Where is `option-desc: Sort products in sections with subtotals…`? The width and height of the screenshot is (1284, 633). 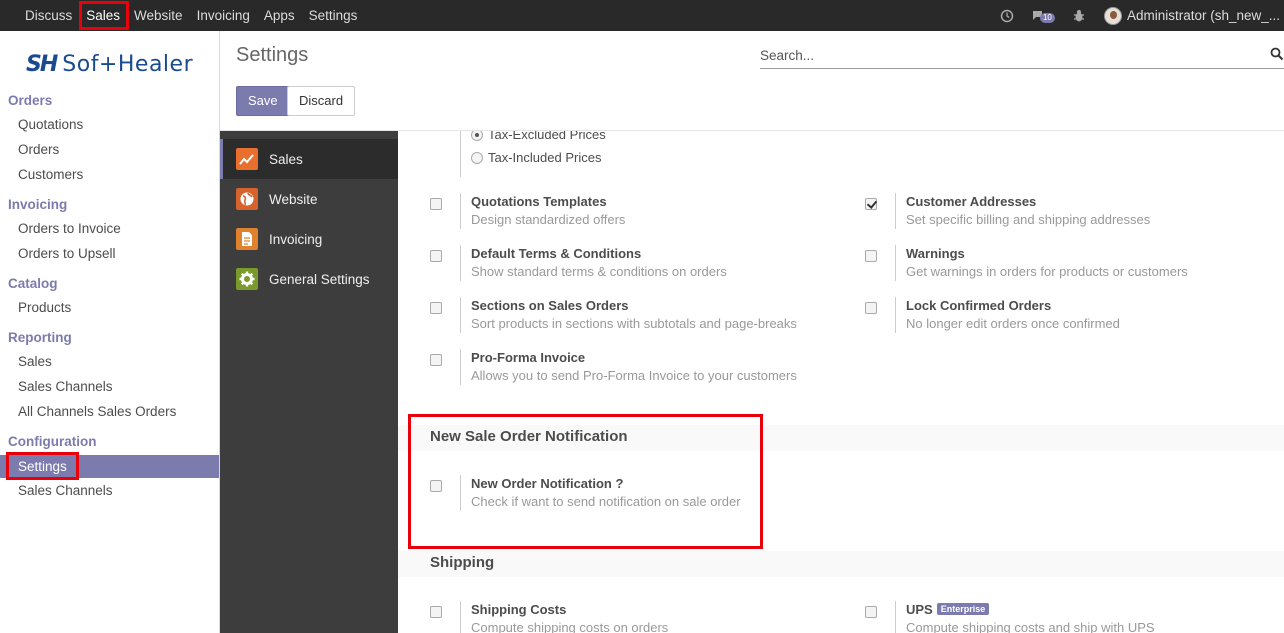 option-desc: Sort products in sections with subtotals… is located at coordinates (634, 323).